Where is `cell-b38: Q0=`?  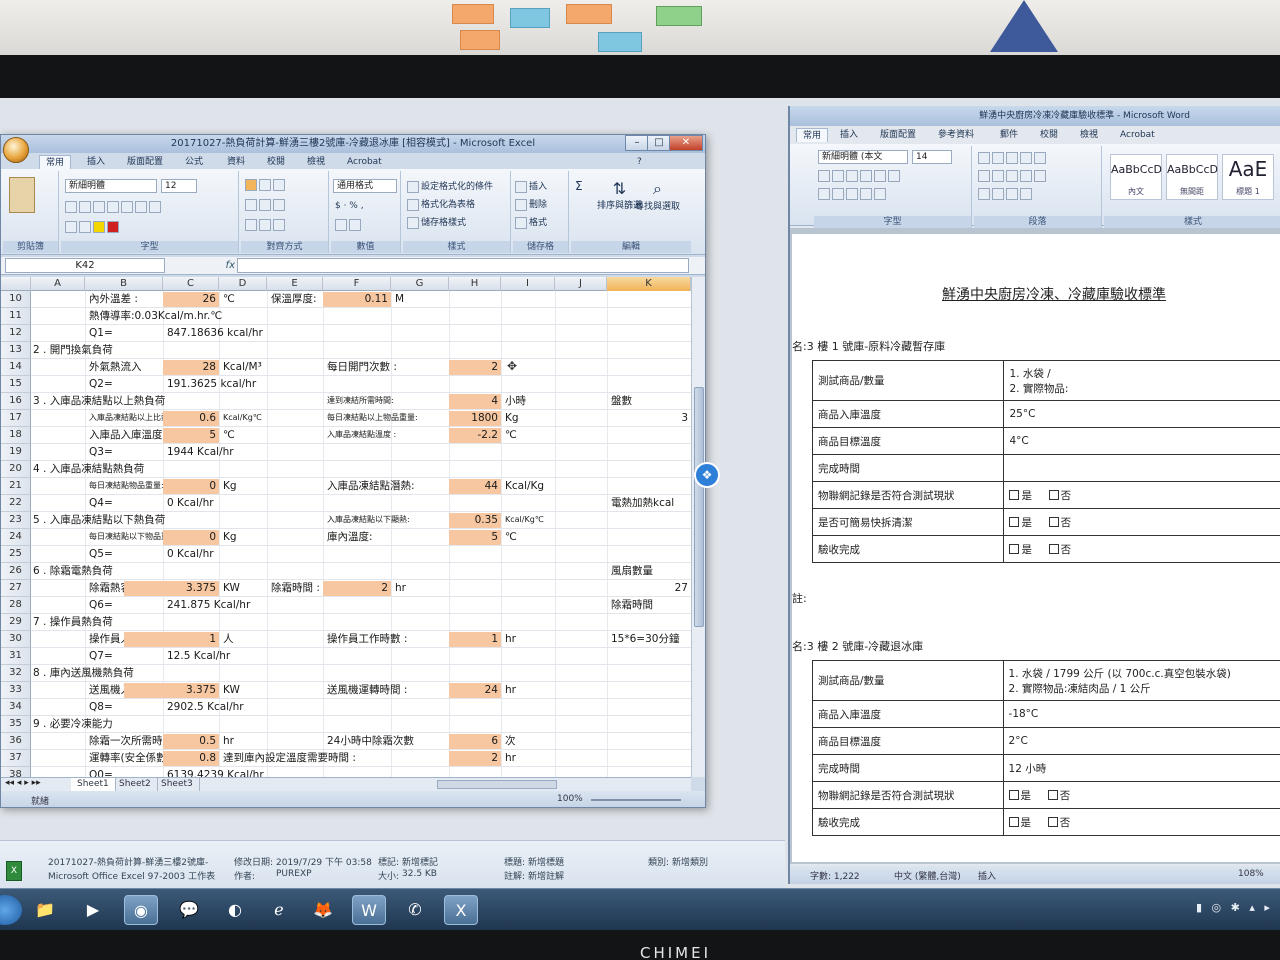 cell-b38: Q0= is located at coordinates (101, 772).